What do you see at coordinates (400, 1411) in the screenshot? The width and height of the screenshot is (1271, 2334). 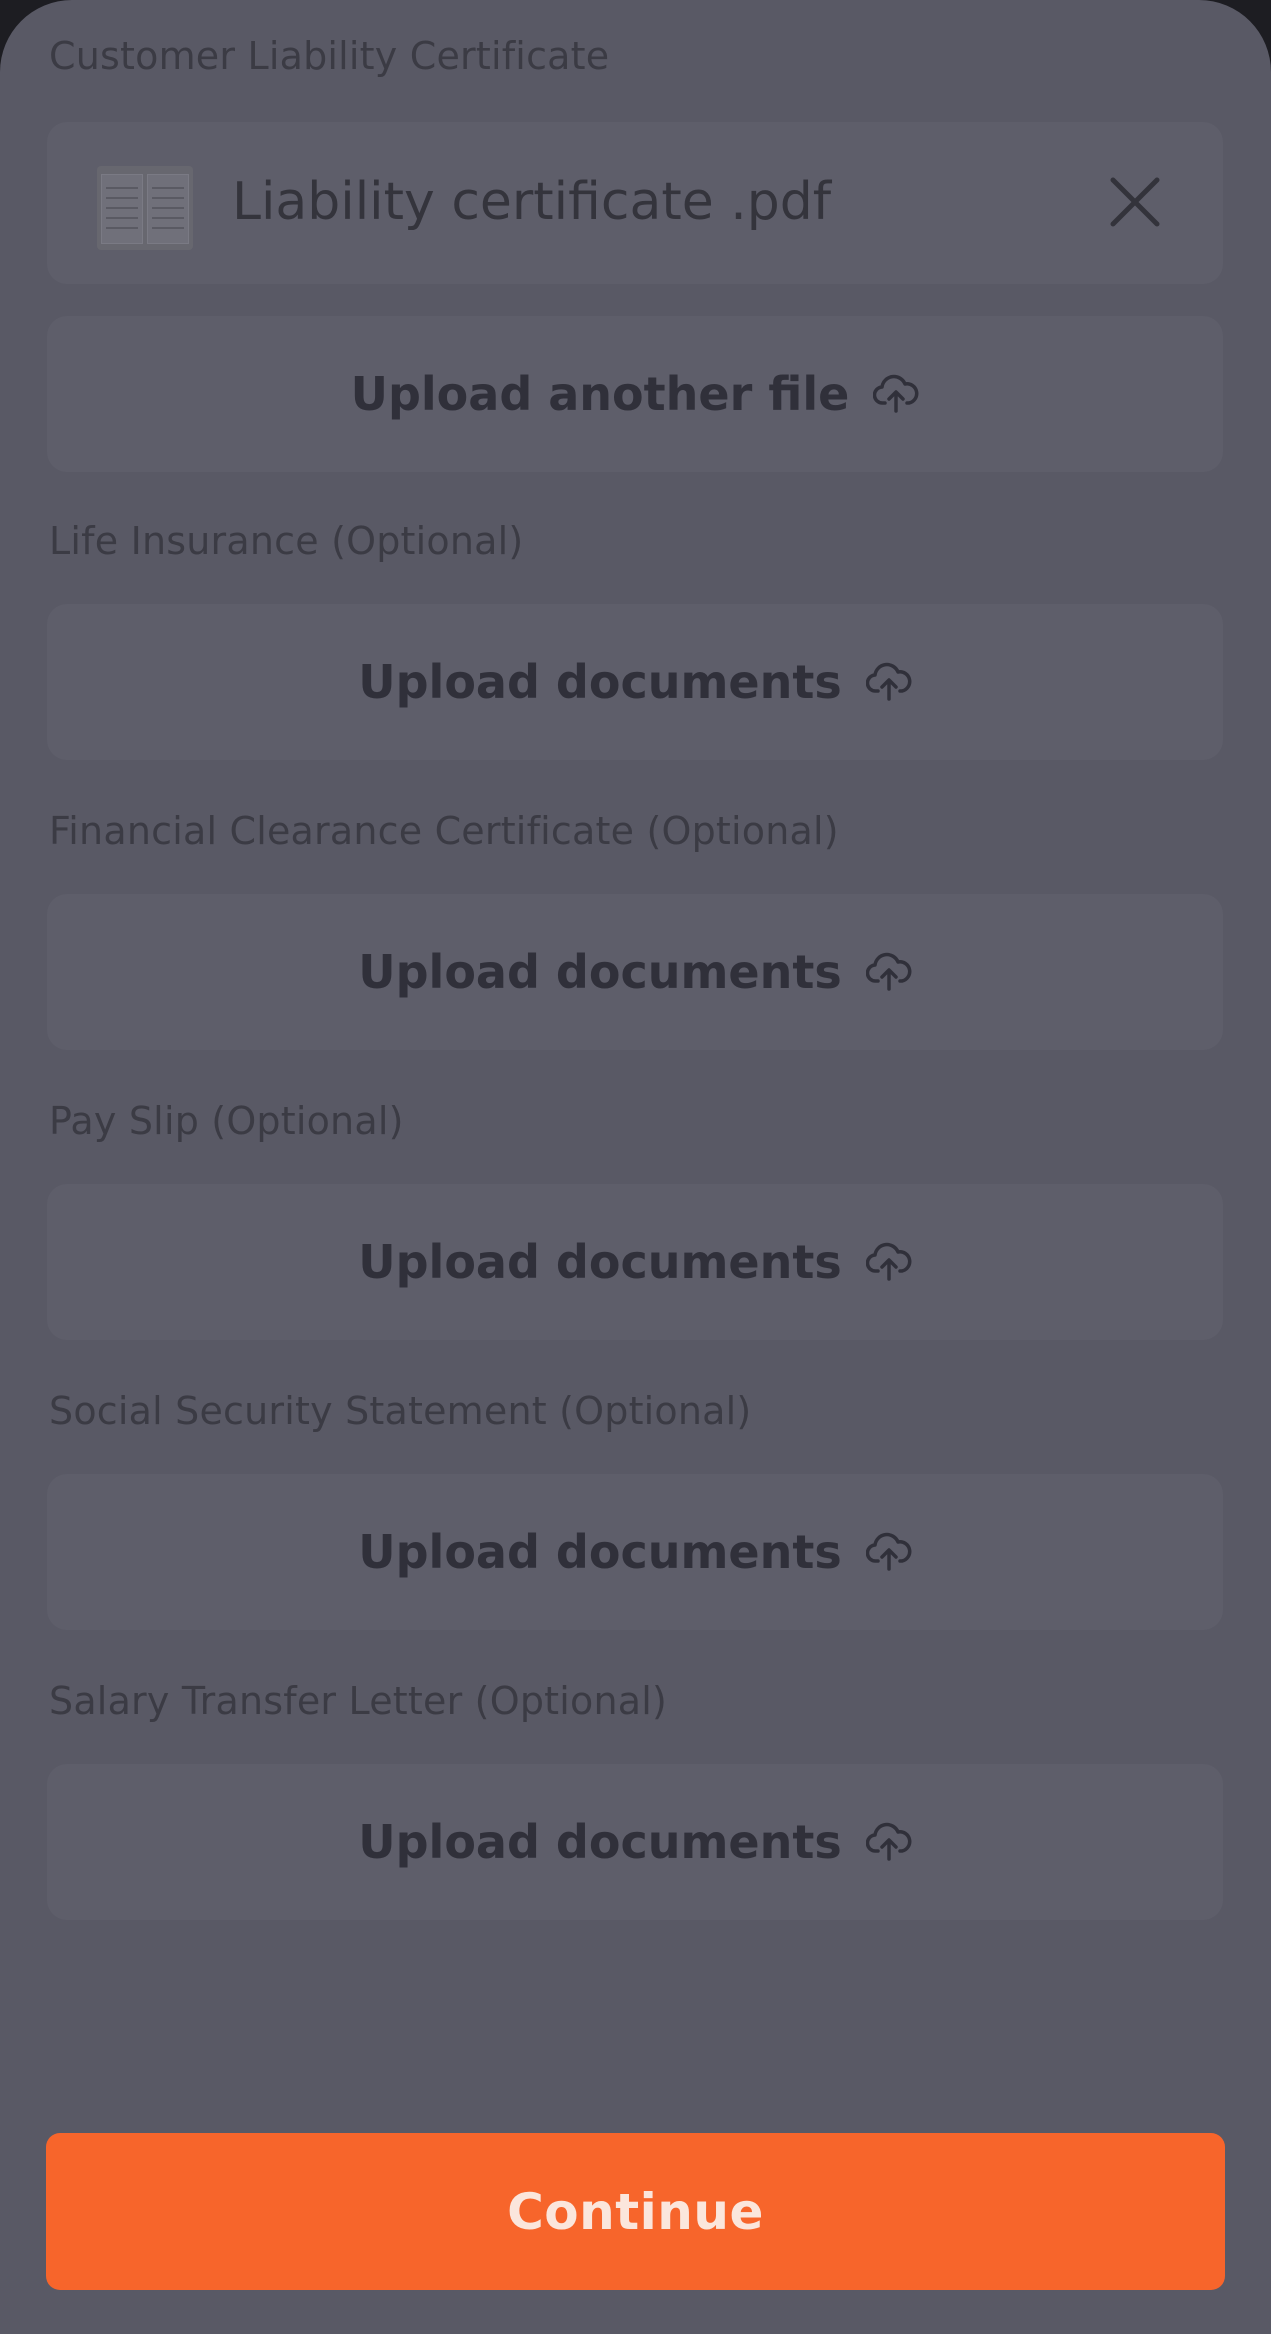 I see `section-label-social-security: Social Security Statement (Optional)` at bounding box center [400, 1411].